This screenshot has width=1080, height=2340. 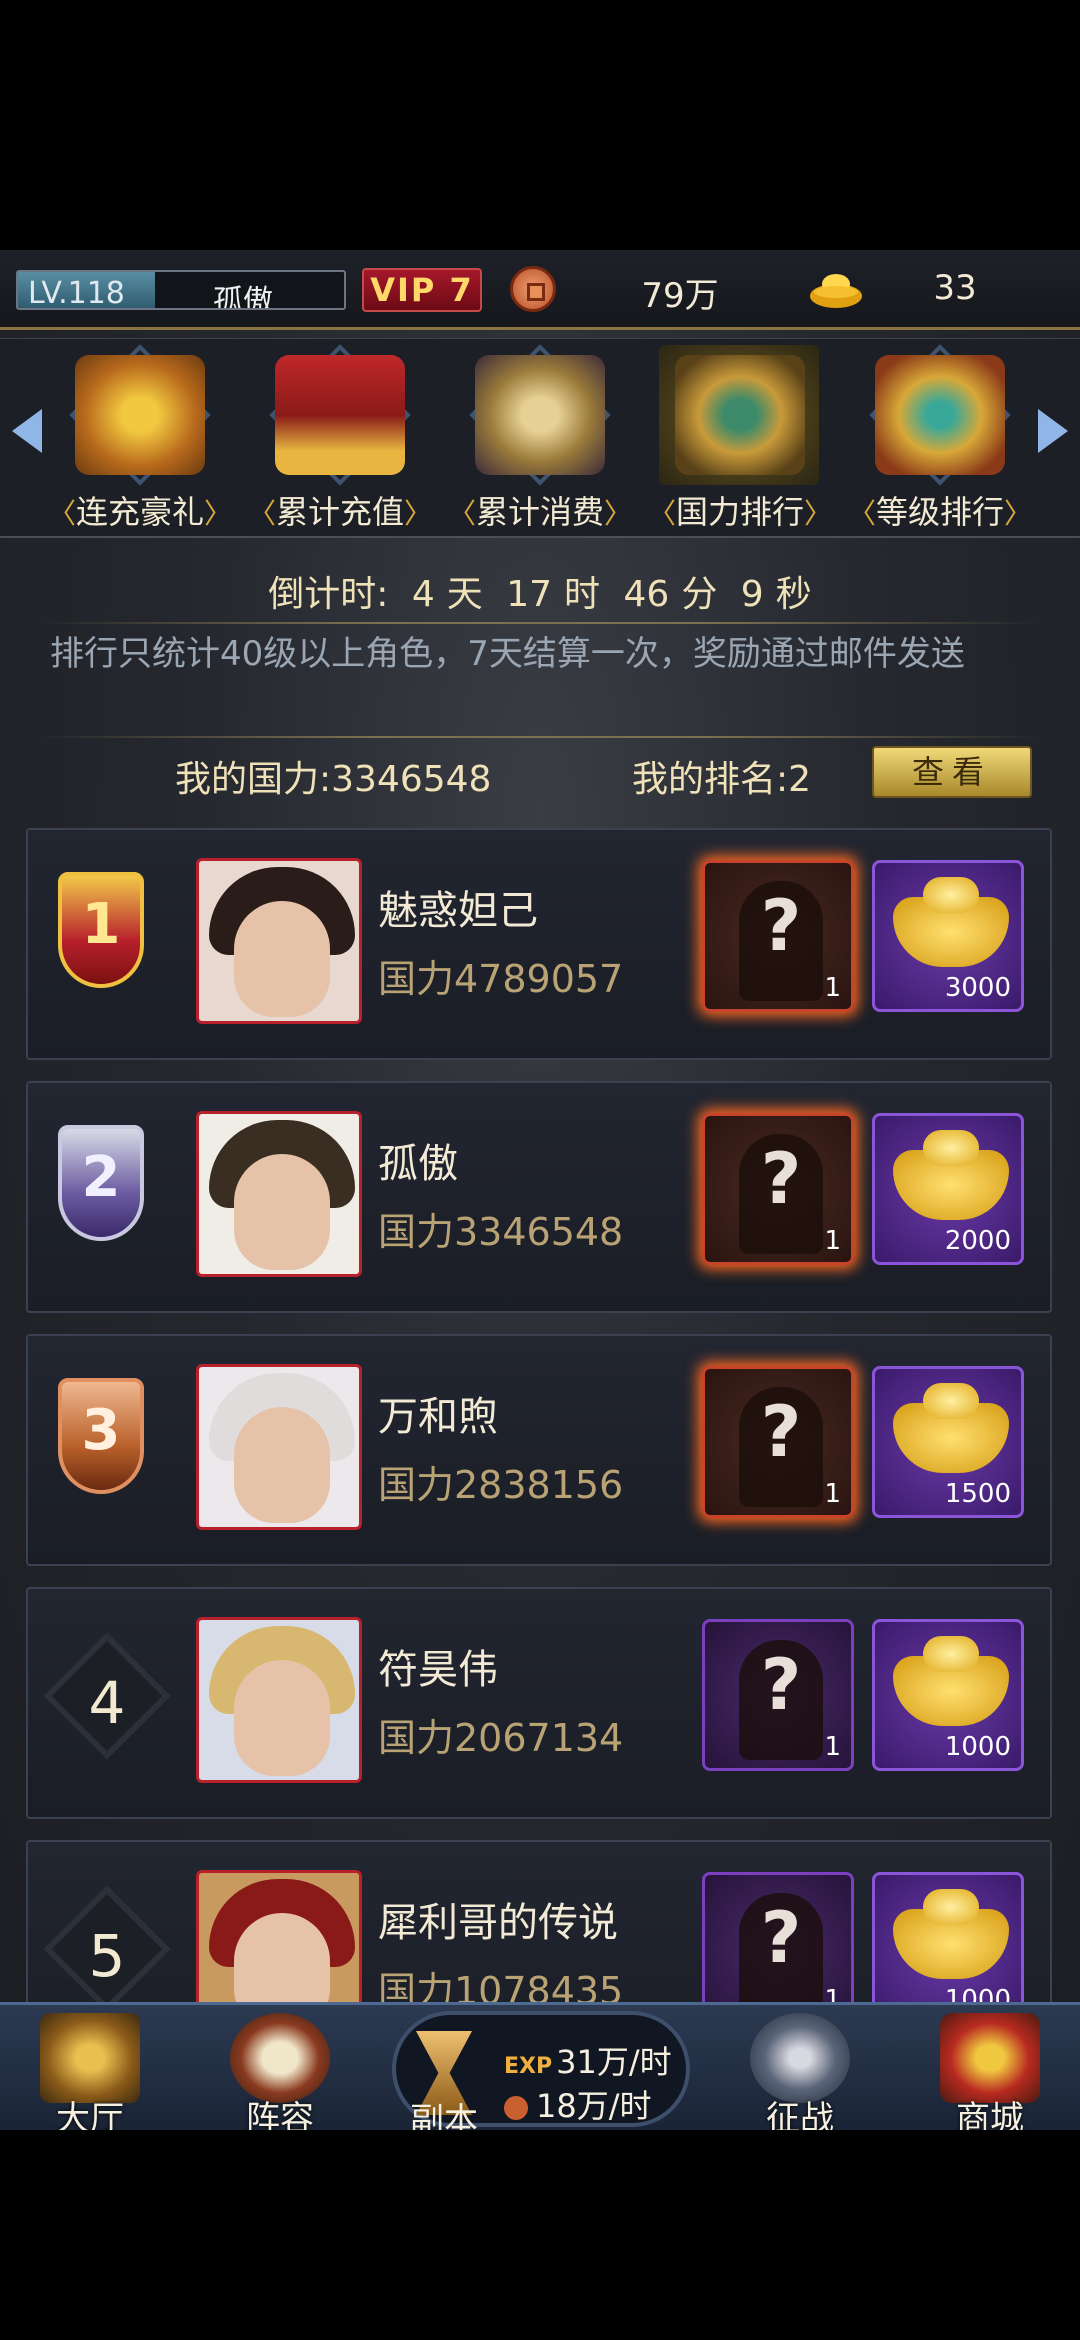 What do you see at coordinates (27, 431) in the screenshot?
I see `scroll-left-arrow-icon` at bounding box center [27, 431].